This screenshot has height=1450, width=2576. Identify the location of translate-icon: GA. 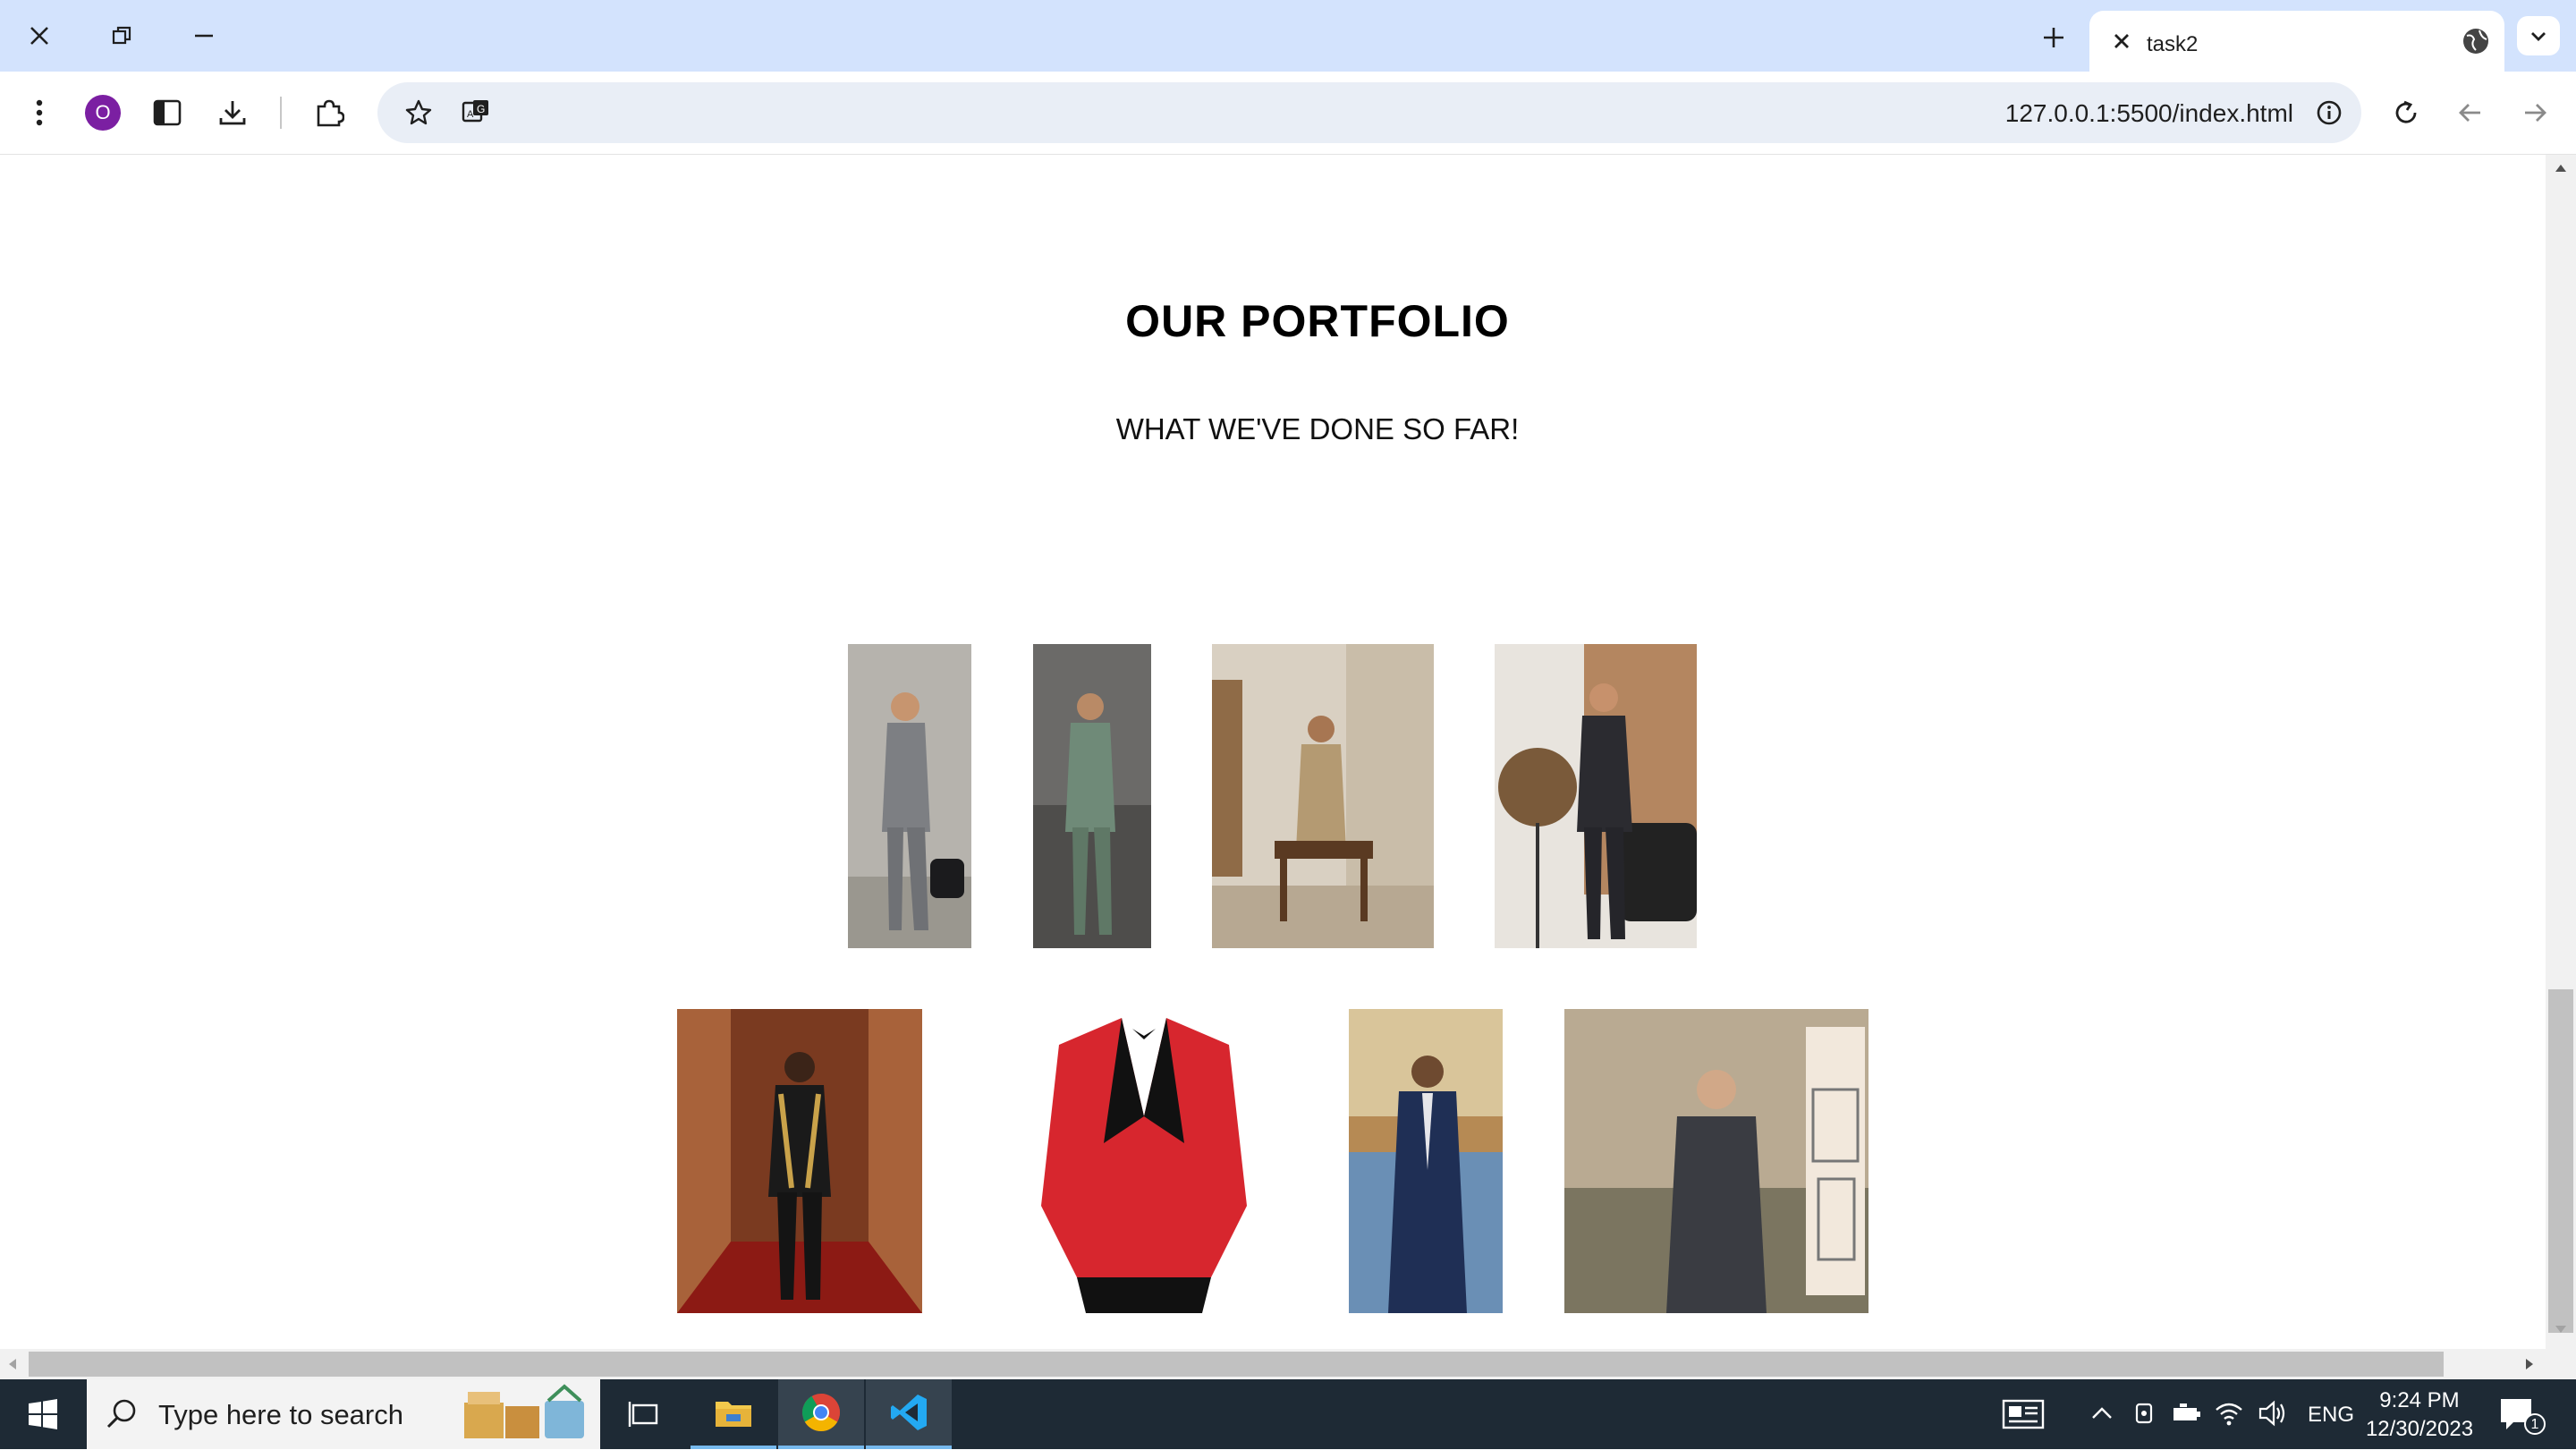
(476, 112).